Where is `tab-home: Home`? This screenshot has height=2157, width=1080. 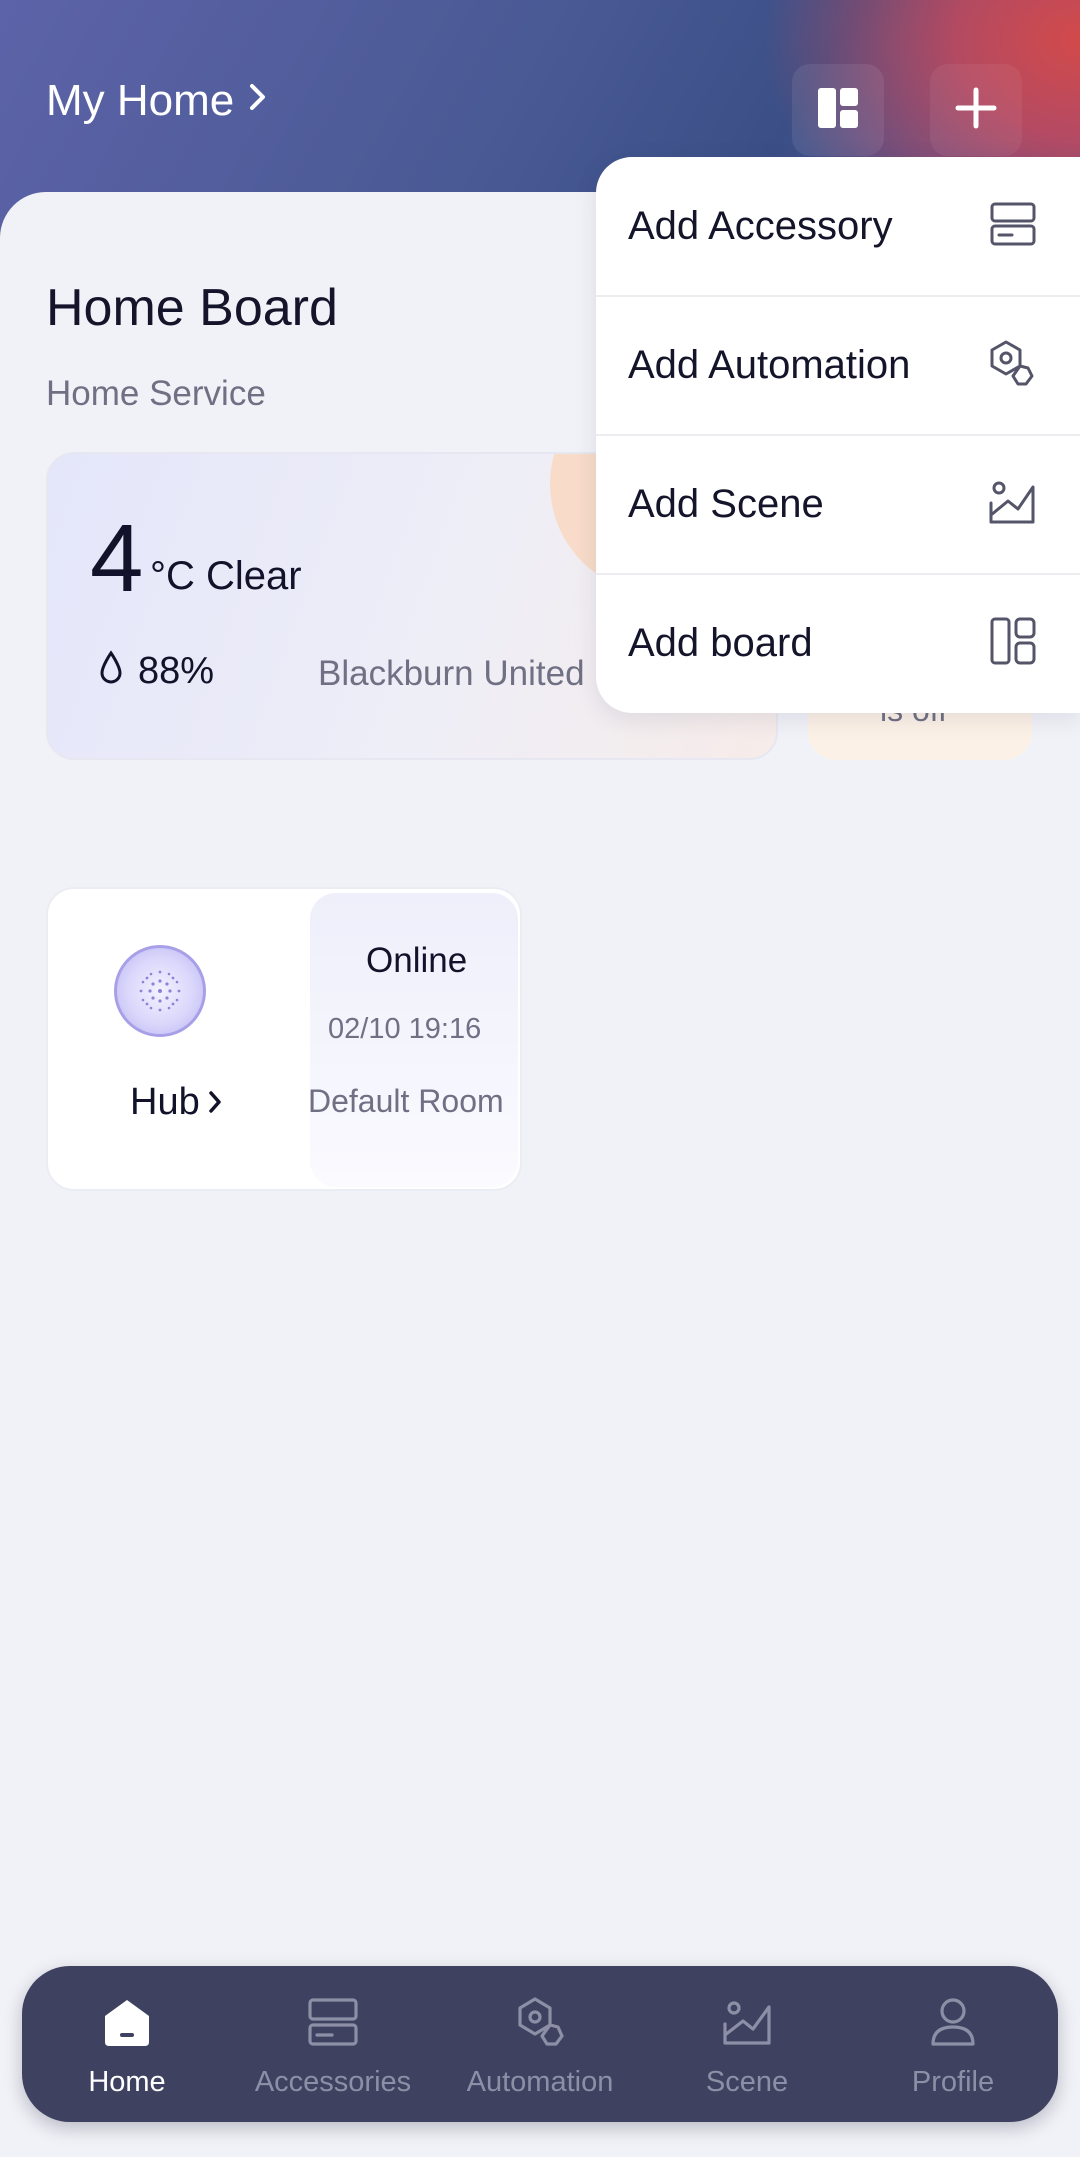 tab-home: Home is located at coordinates (127, 2044).